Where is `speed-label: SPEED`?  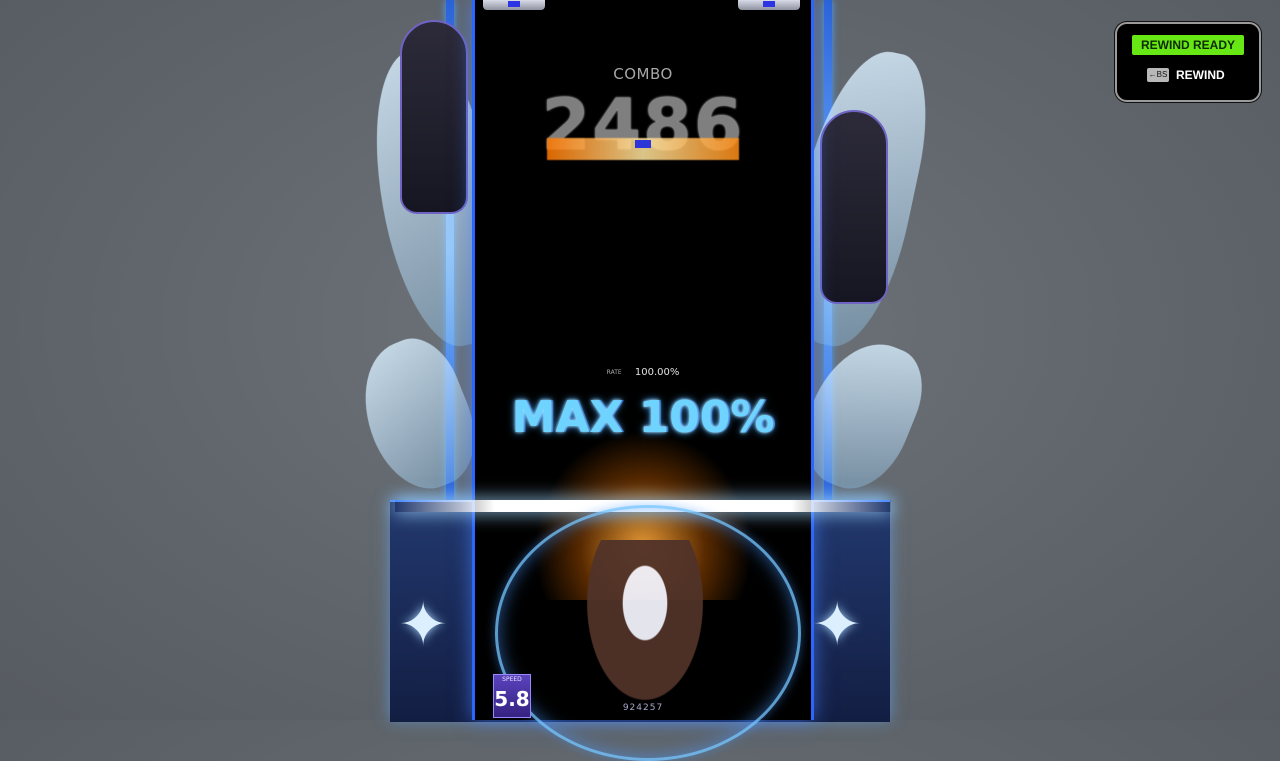 speed-label: SPEED is located at coordinates (512, 679).